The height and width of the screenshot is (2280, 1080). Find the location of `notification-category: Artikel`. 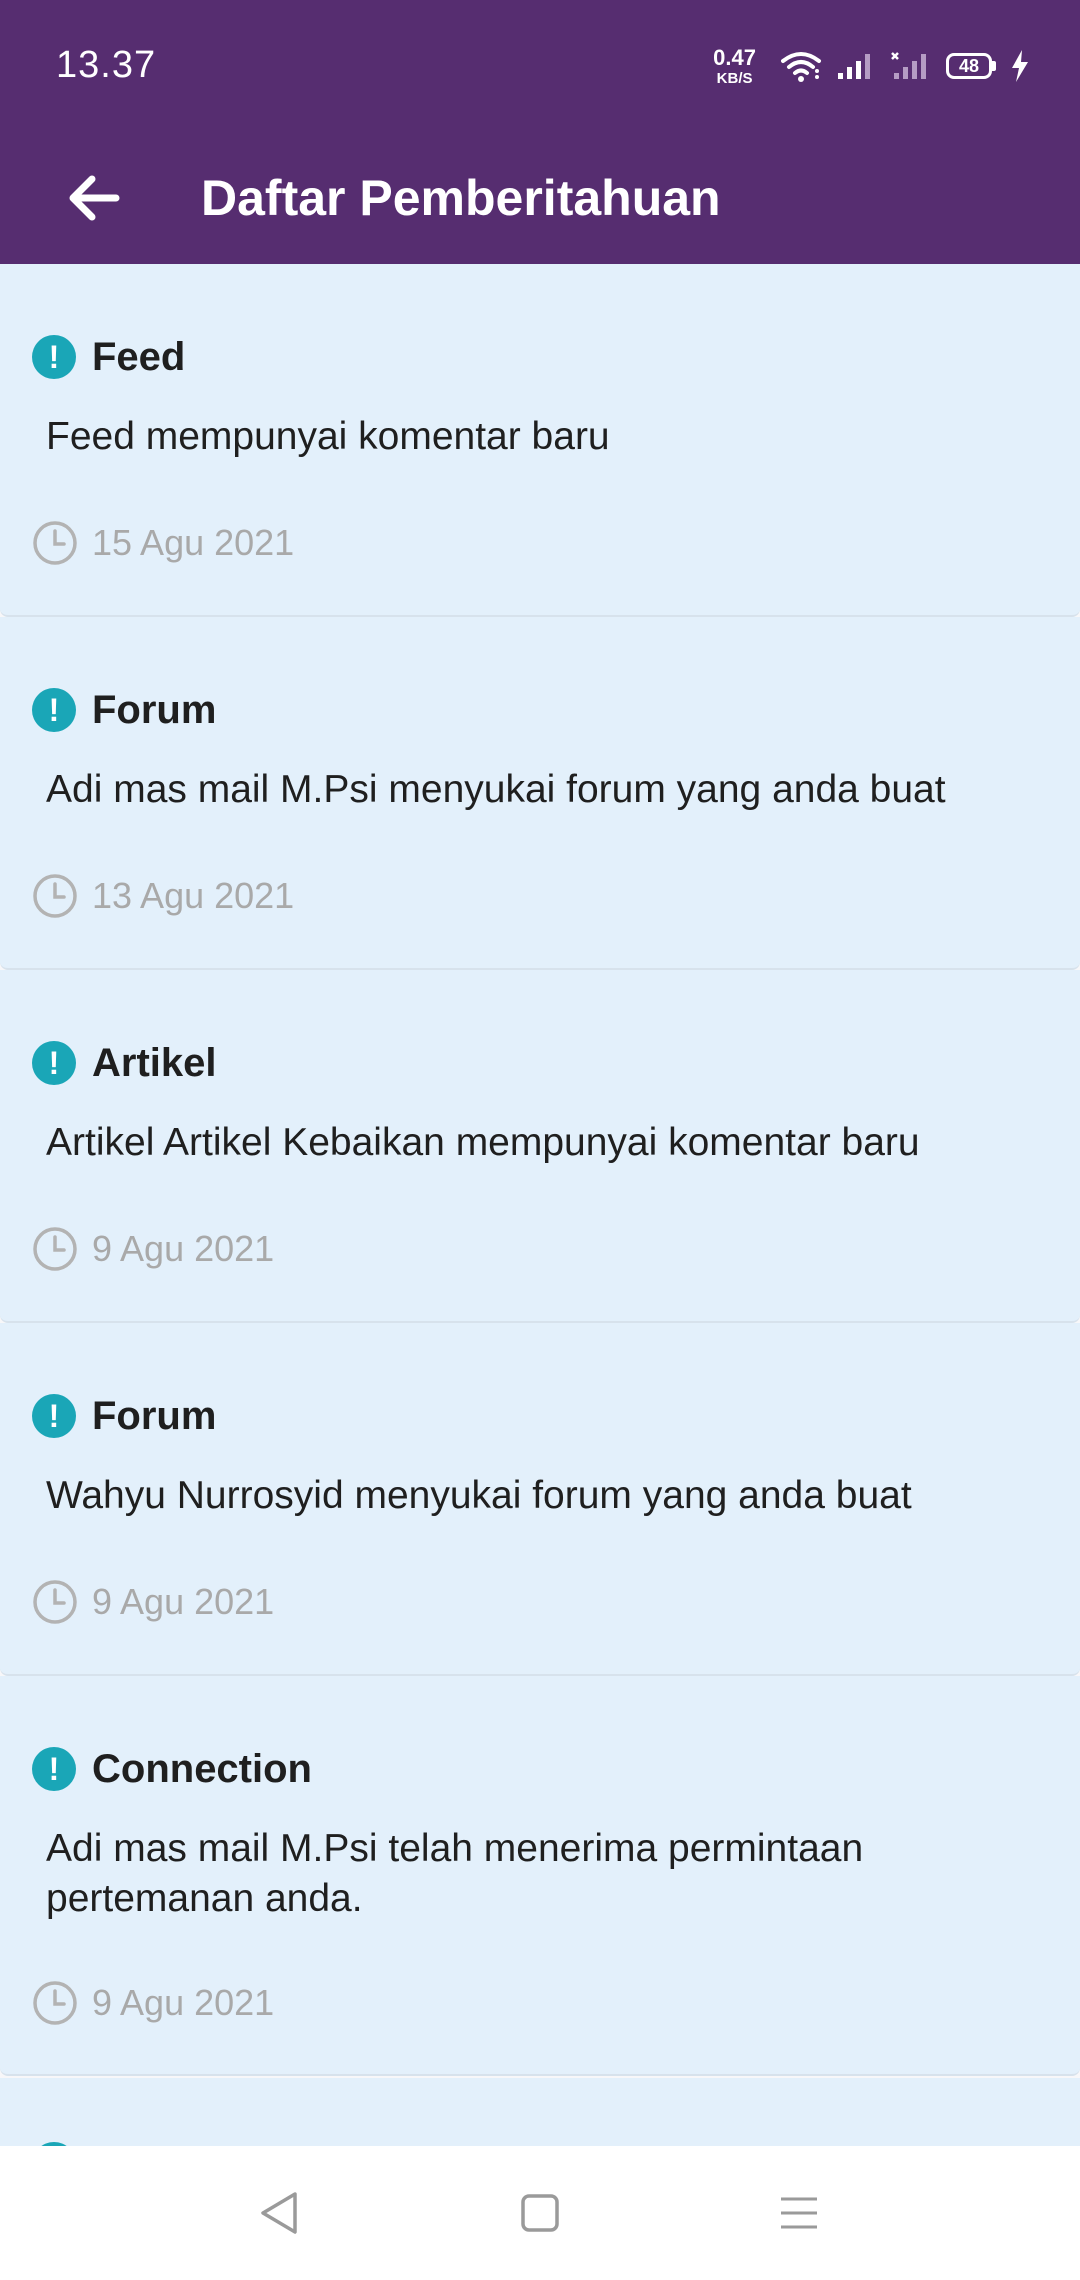

notification-category: Artikel is located at coordinates (154, 1062).